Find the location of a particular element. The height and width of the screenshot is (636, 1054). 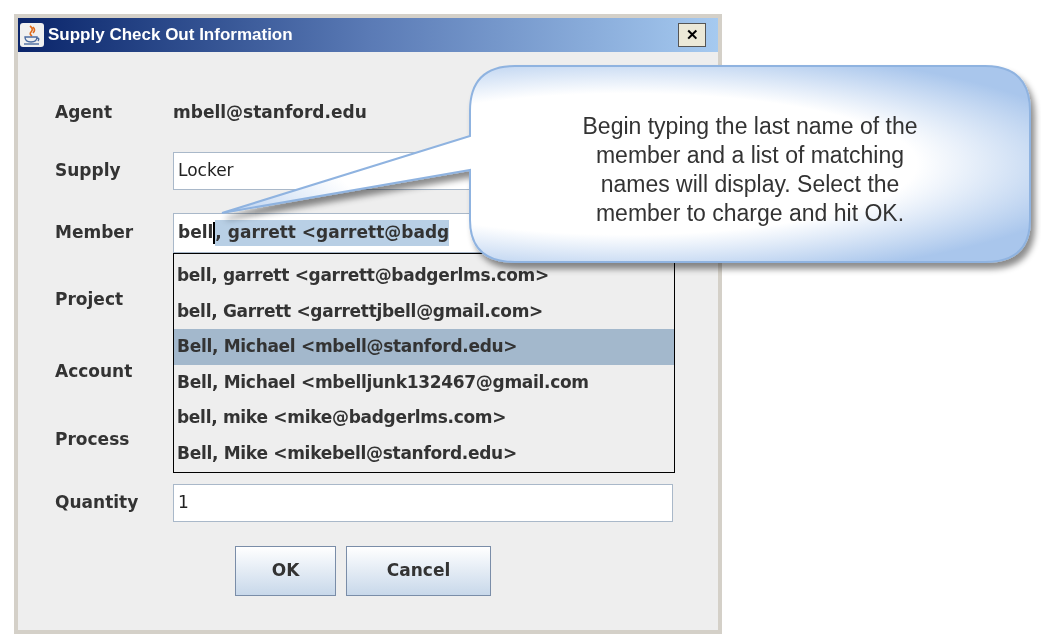

close-button: ✕ is located at coordinates (692, 35).